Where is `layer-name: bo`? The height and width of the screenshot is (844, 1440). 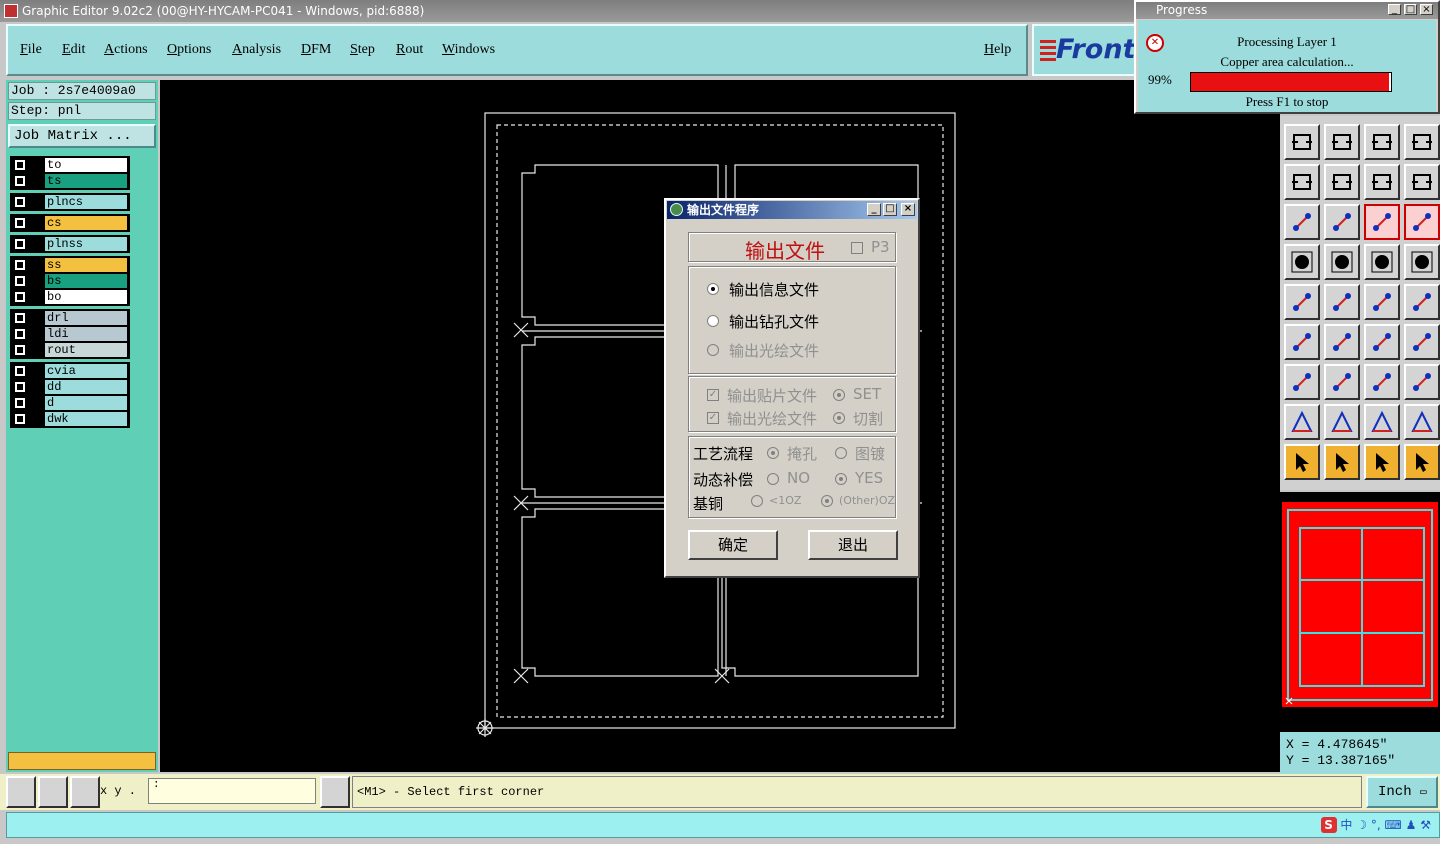 layer-name: bo is located at coordinates (86, 297).